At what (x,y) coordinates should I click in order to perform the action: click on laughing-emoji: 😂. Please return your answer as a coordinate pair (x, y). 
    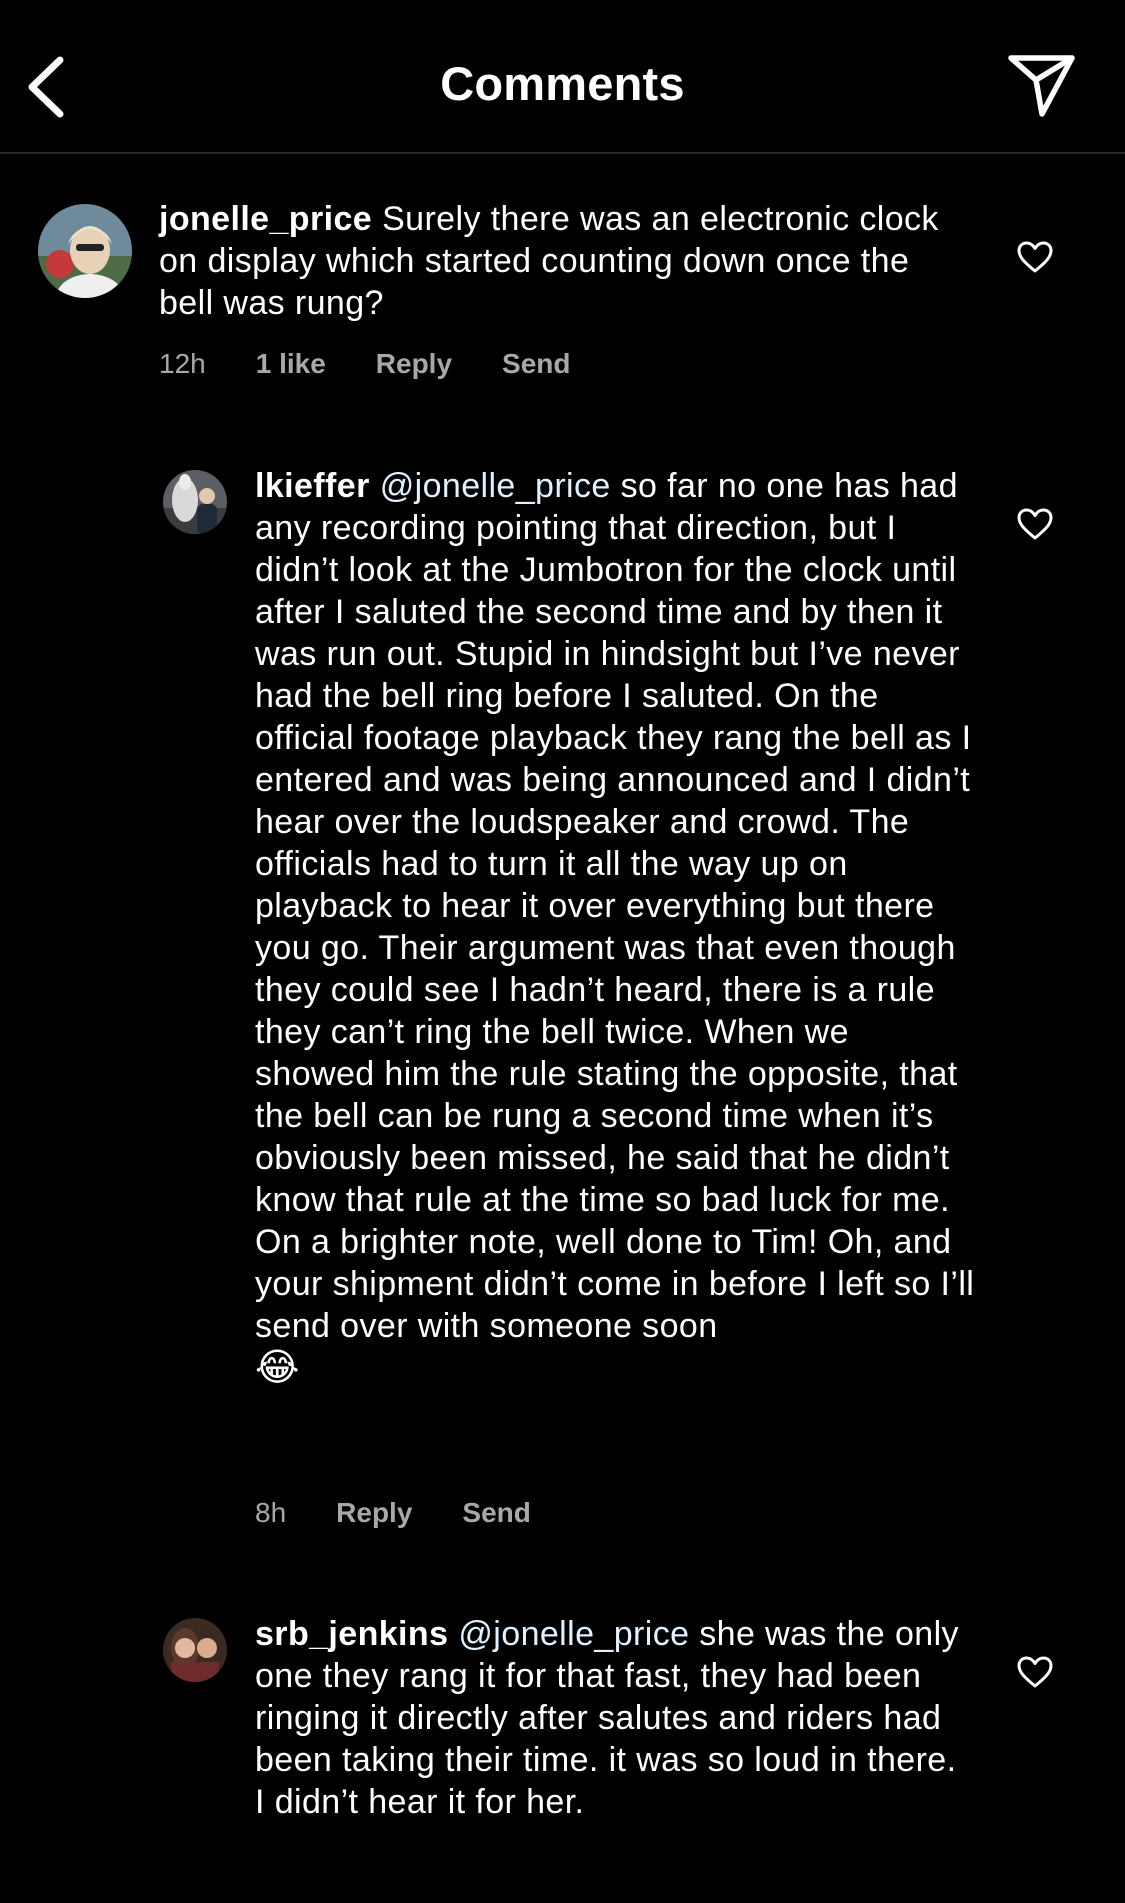
    Looking at the image, I should click on (277, 1368).